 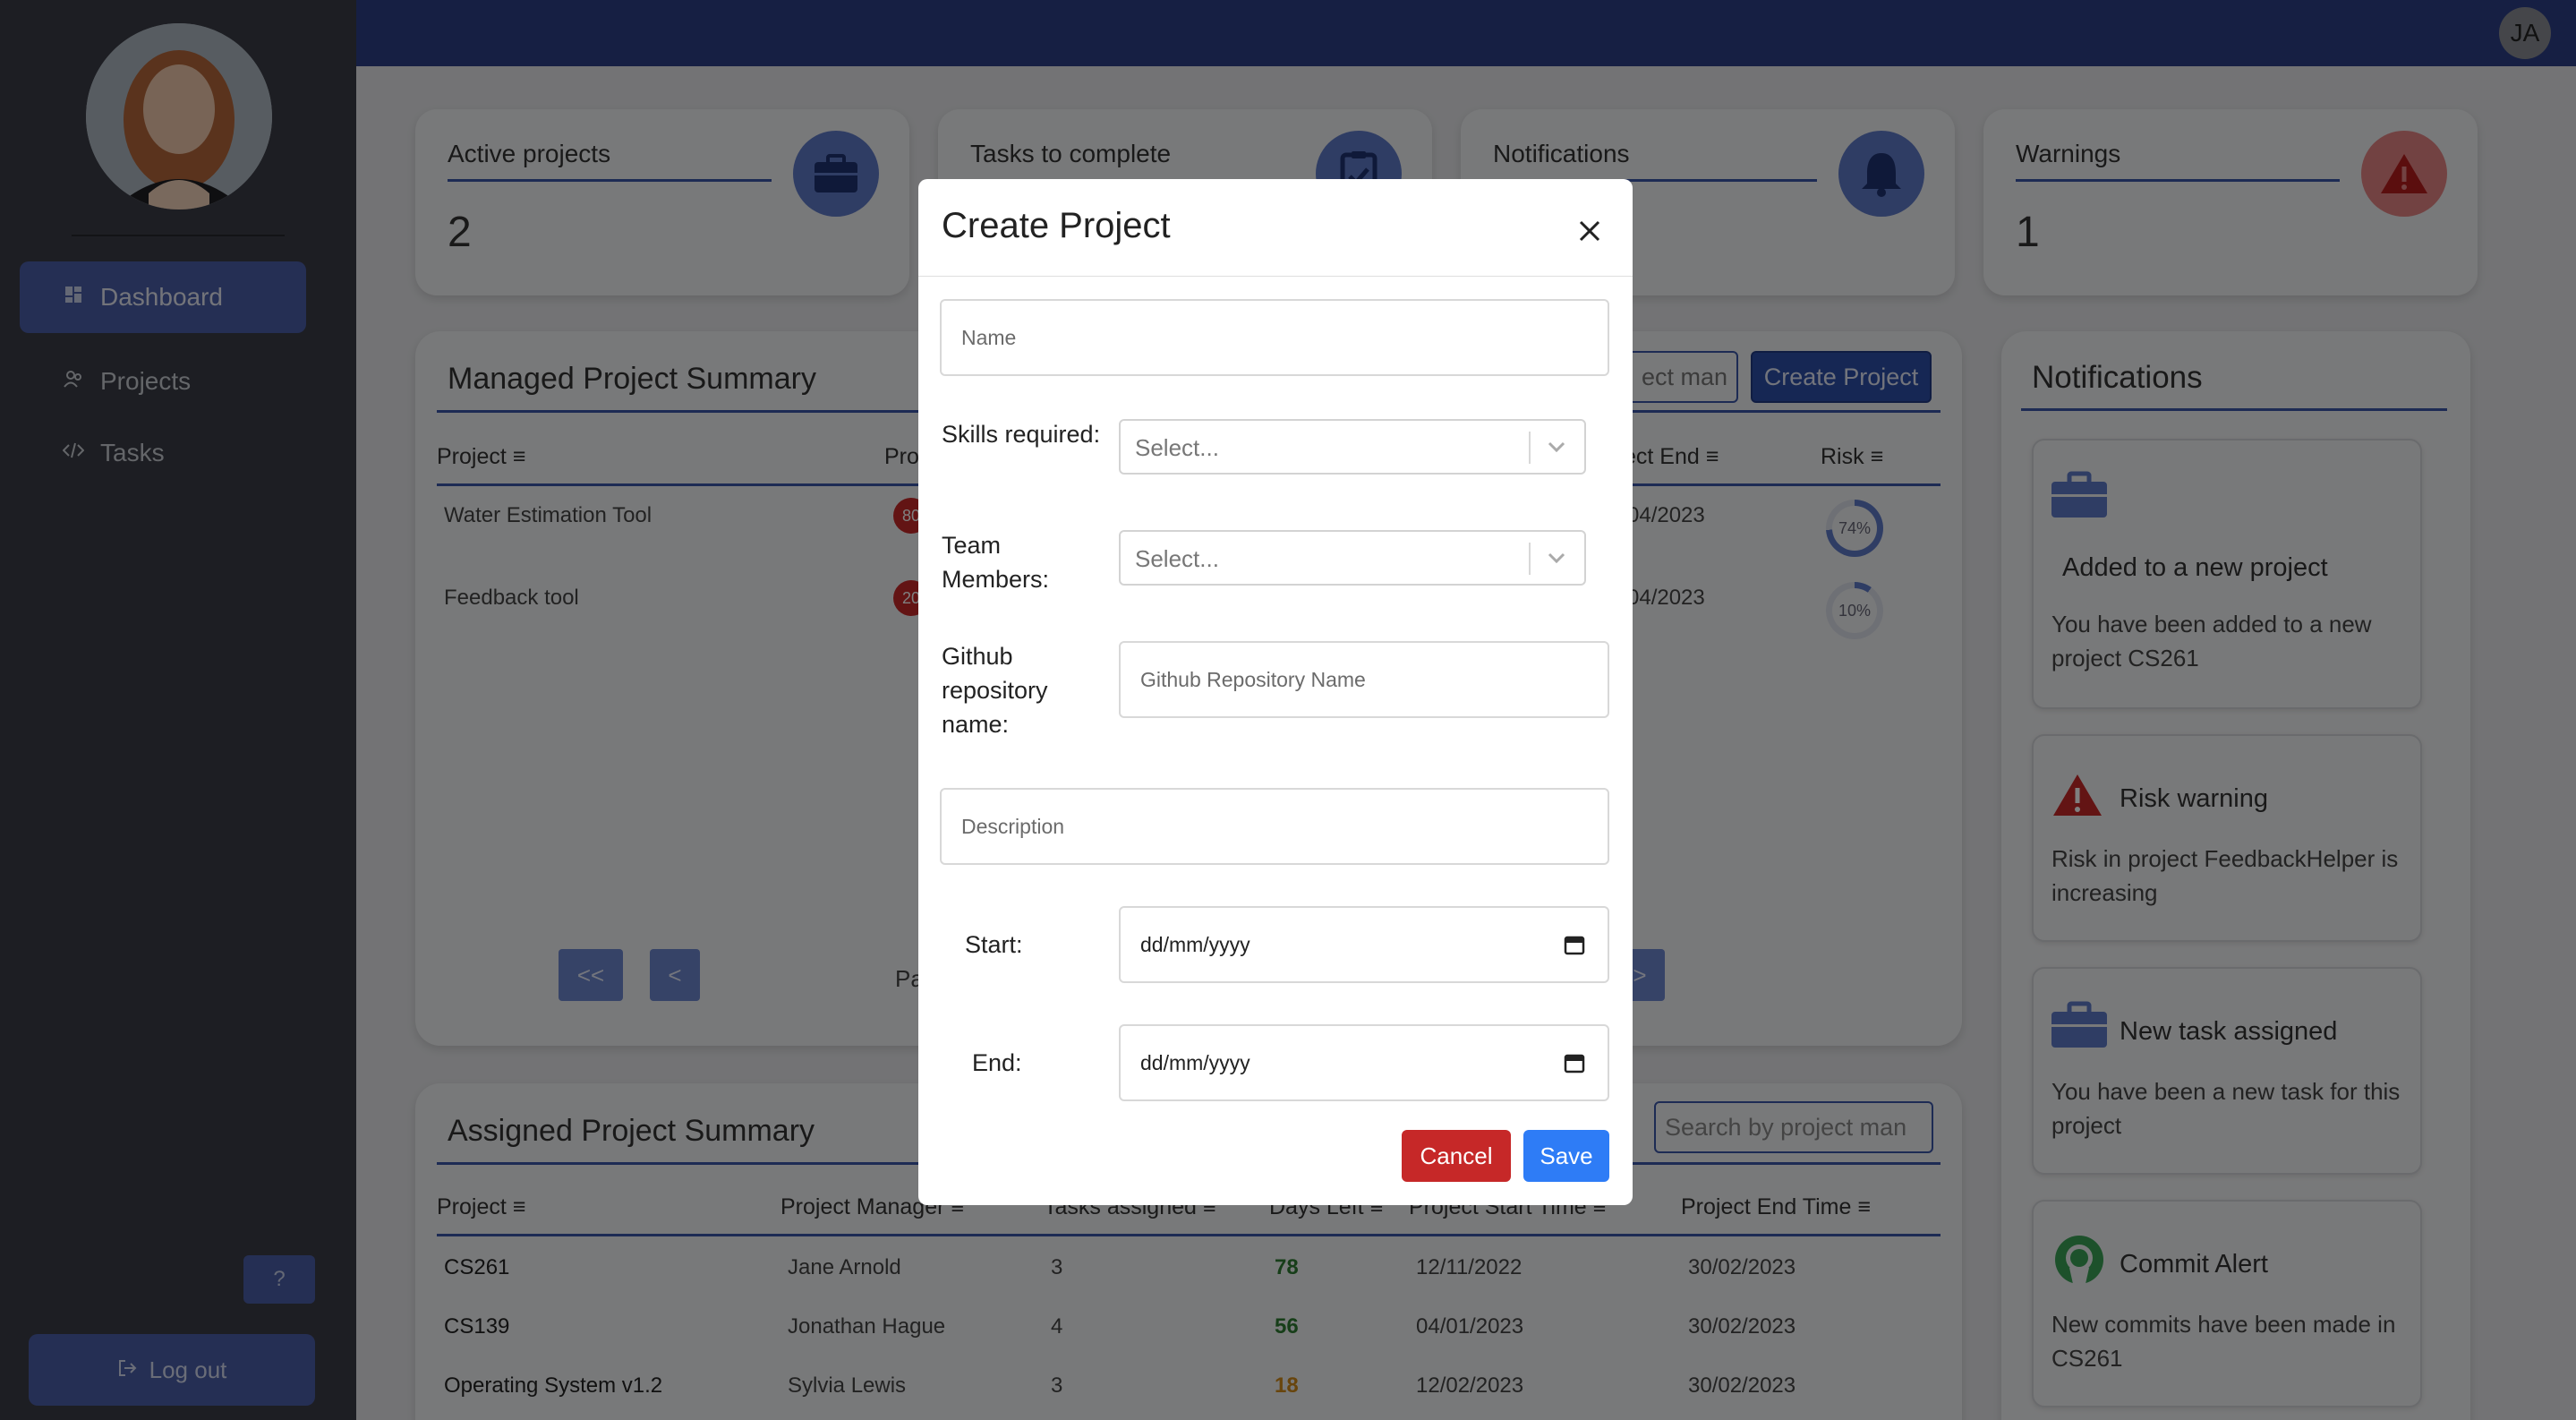 I want to click on team-label: Team Members:, so click(x=996, y=562).